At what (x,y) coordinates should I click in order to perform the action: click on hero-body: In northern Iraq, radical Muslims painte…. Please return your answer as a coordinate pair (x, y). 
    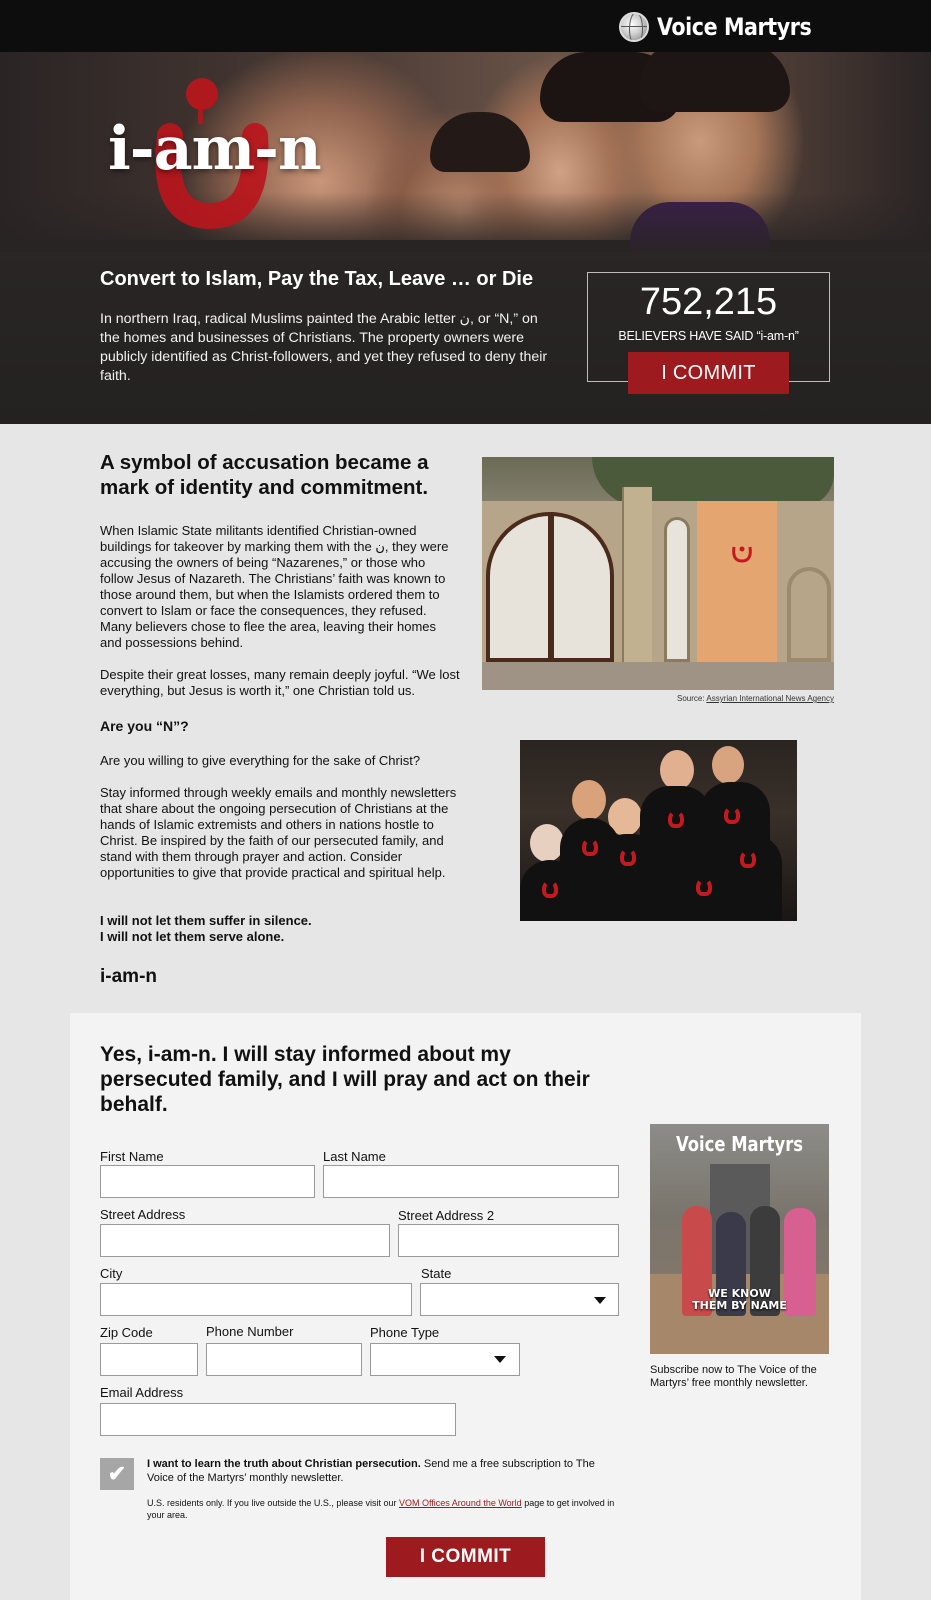
    Looking at the image, I should click on (324, 347).